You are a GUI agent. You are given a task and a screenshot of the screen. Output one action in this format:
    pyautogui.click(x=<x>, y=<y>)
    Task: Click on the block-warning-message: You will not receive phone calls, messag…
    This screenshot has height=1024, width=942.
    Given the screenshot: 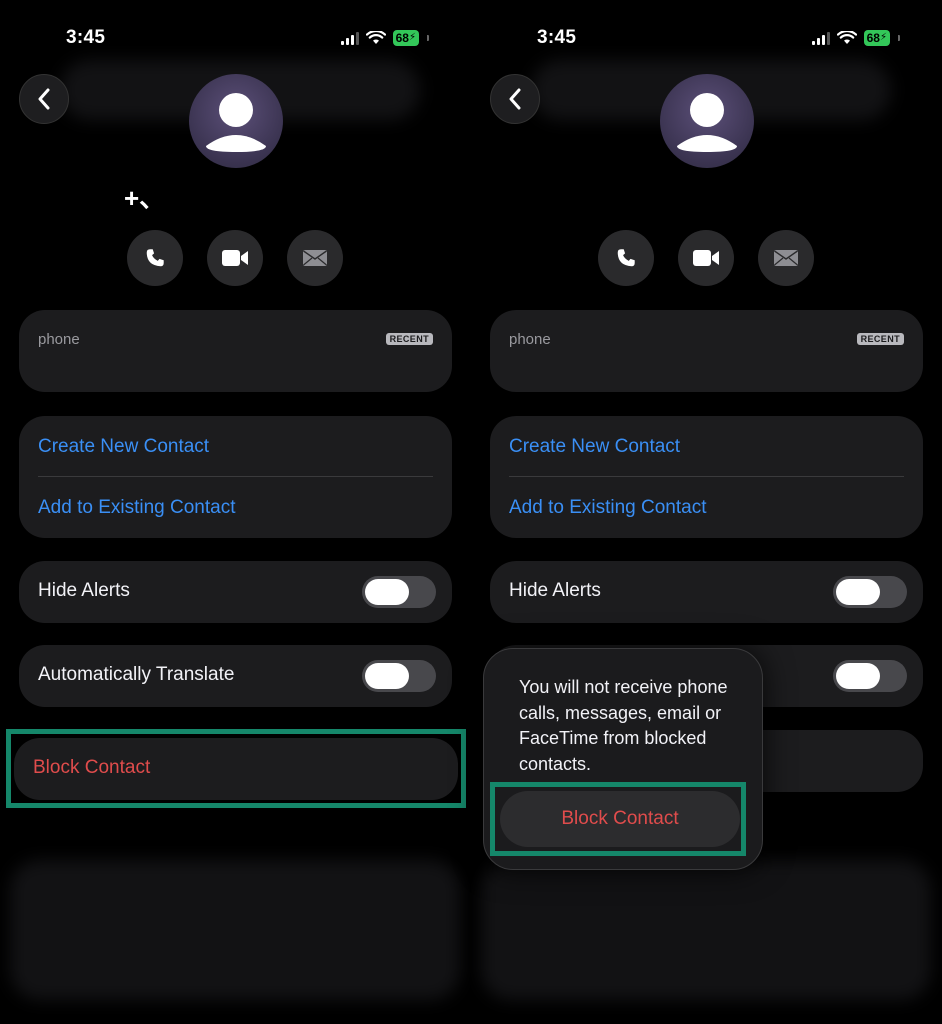 What is the action you would take?
    pyautogui.click(x=623, y=725)
    